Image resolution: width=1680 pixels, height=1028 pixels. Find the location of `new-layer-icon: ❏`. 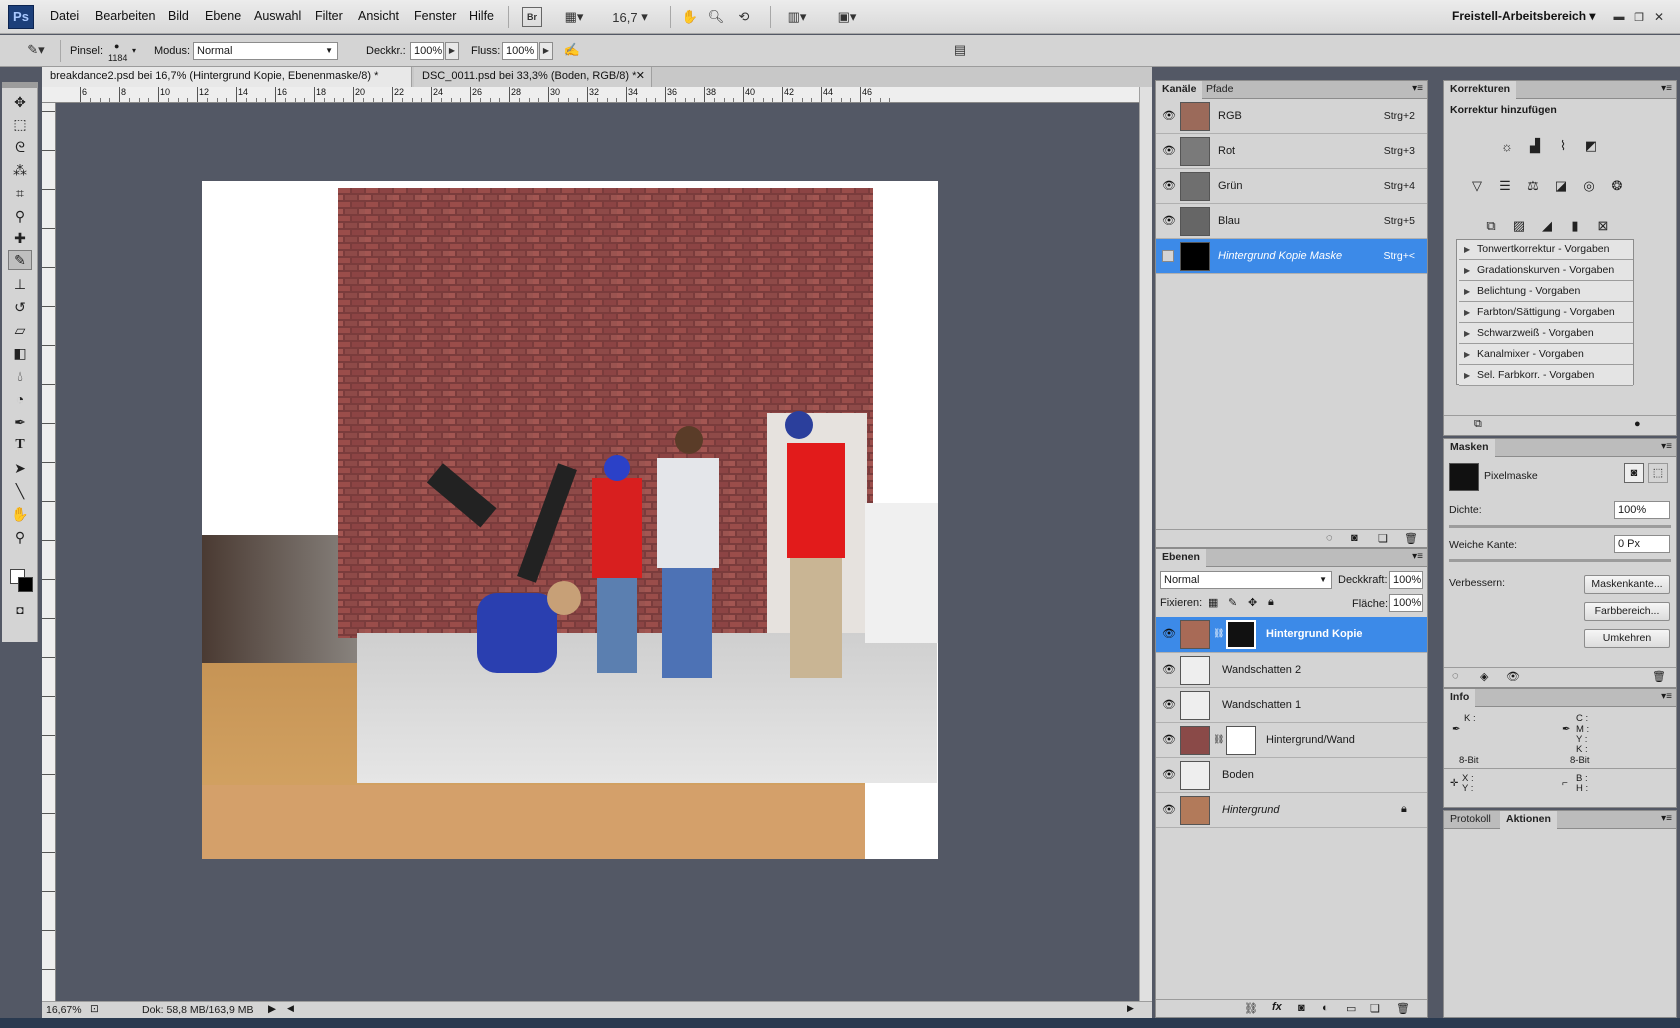

new-layer-icon: ❏ is located at coordinates (1375, 1008).